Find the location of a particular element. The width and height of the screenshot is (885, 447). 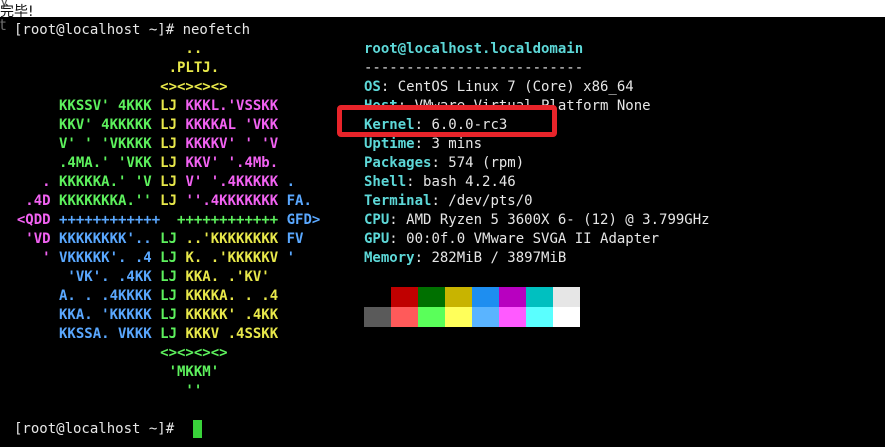

logo-row: KKV' 4KKKKK LJ KKKKAL 'VKK is located at coordinates (139, 125).